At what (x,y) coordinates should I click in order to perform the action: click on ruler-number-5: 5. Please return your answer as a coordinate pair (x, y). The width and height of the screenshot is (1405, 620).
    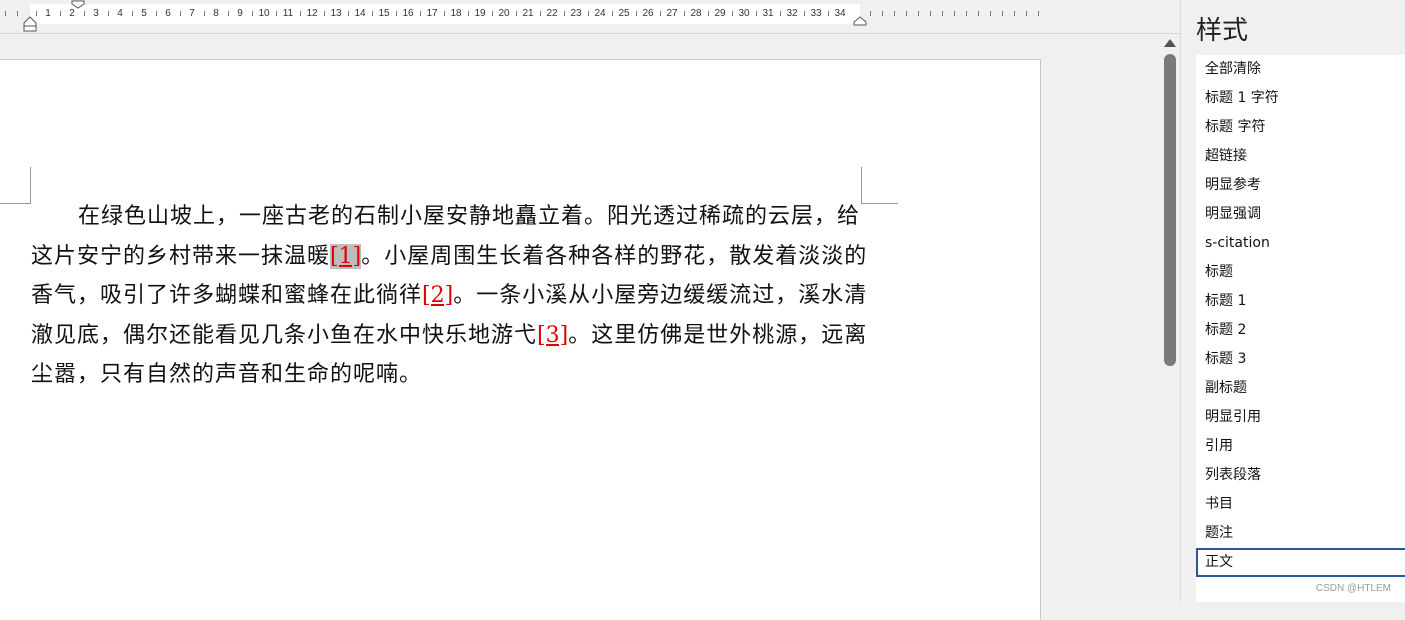
    Looking at the image, I should click on (144, 13).